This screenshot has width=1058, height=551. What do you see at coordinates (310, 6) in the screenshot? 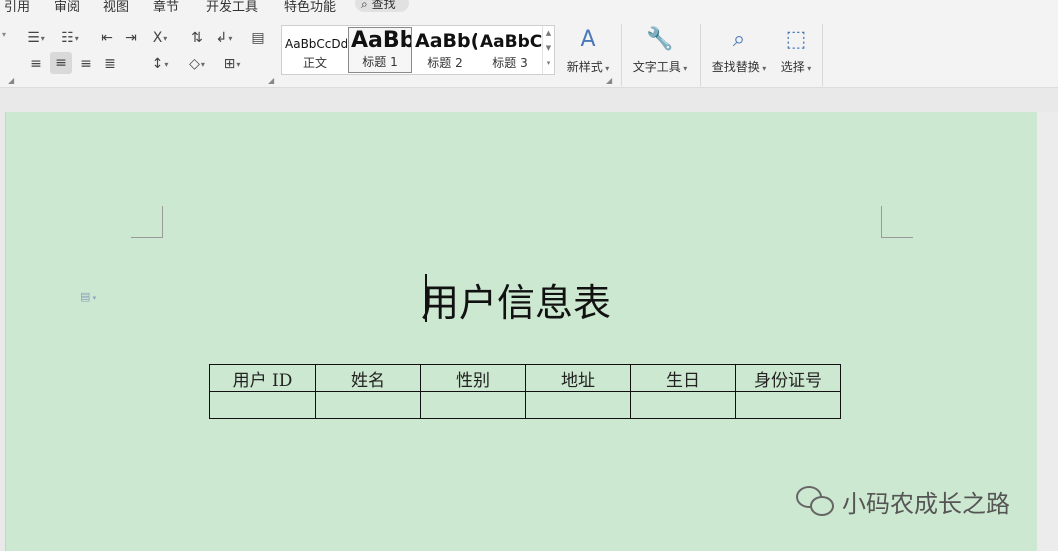
I see `menu-tab-features: 特色功能` at bounding box center [310, 6].